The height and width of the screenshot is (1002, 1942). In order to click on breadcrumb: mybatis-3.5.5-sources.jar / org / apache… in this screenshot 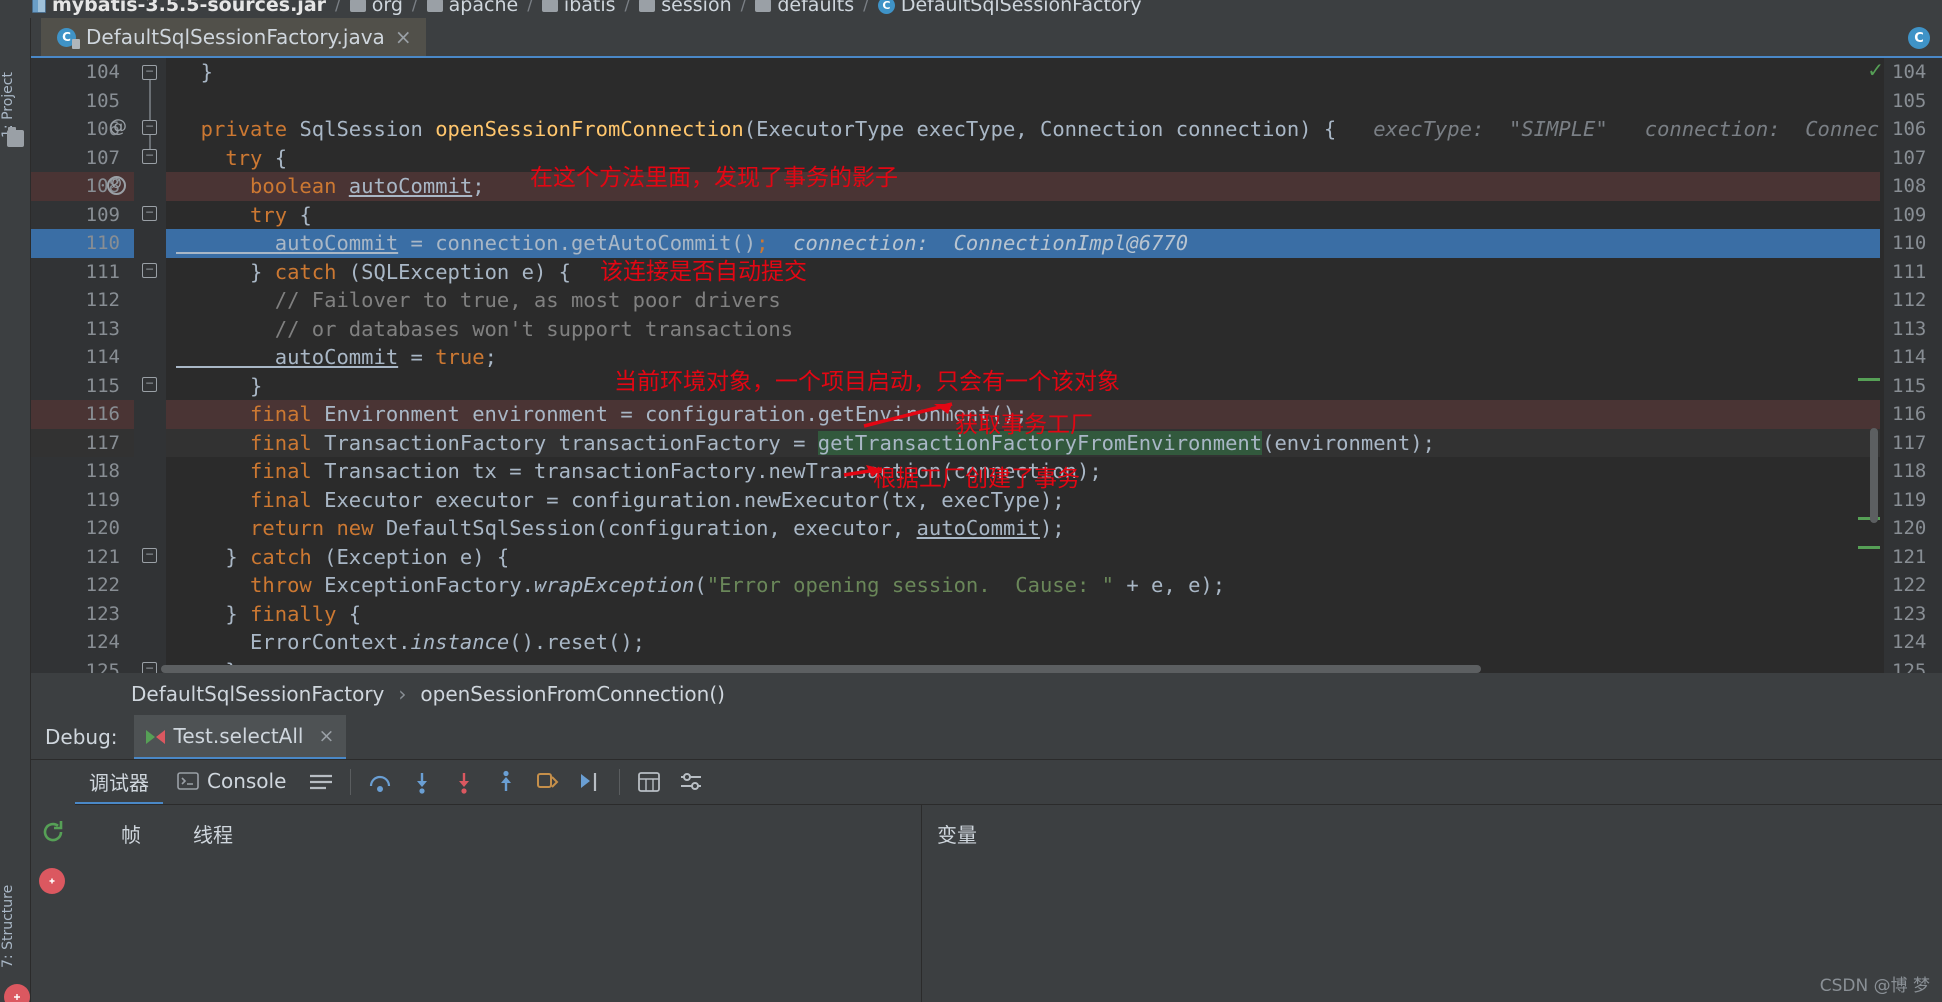, I will do `click(971, 9)`.